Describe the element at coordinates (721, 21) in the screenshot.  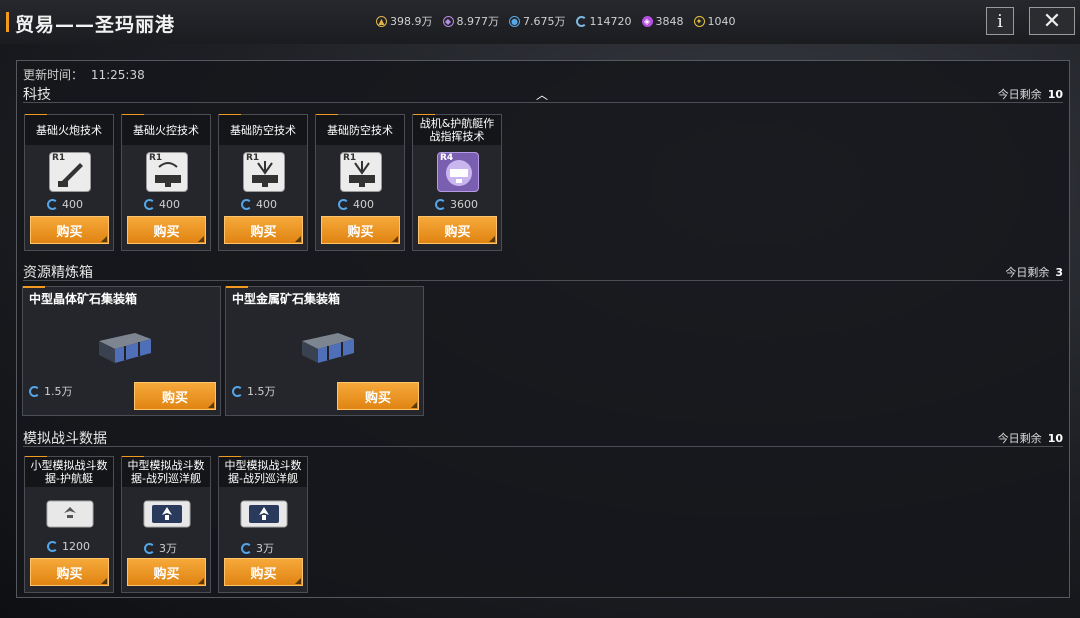
I see `resource-medal-value: 1040` at that location.